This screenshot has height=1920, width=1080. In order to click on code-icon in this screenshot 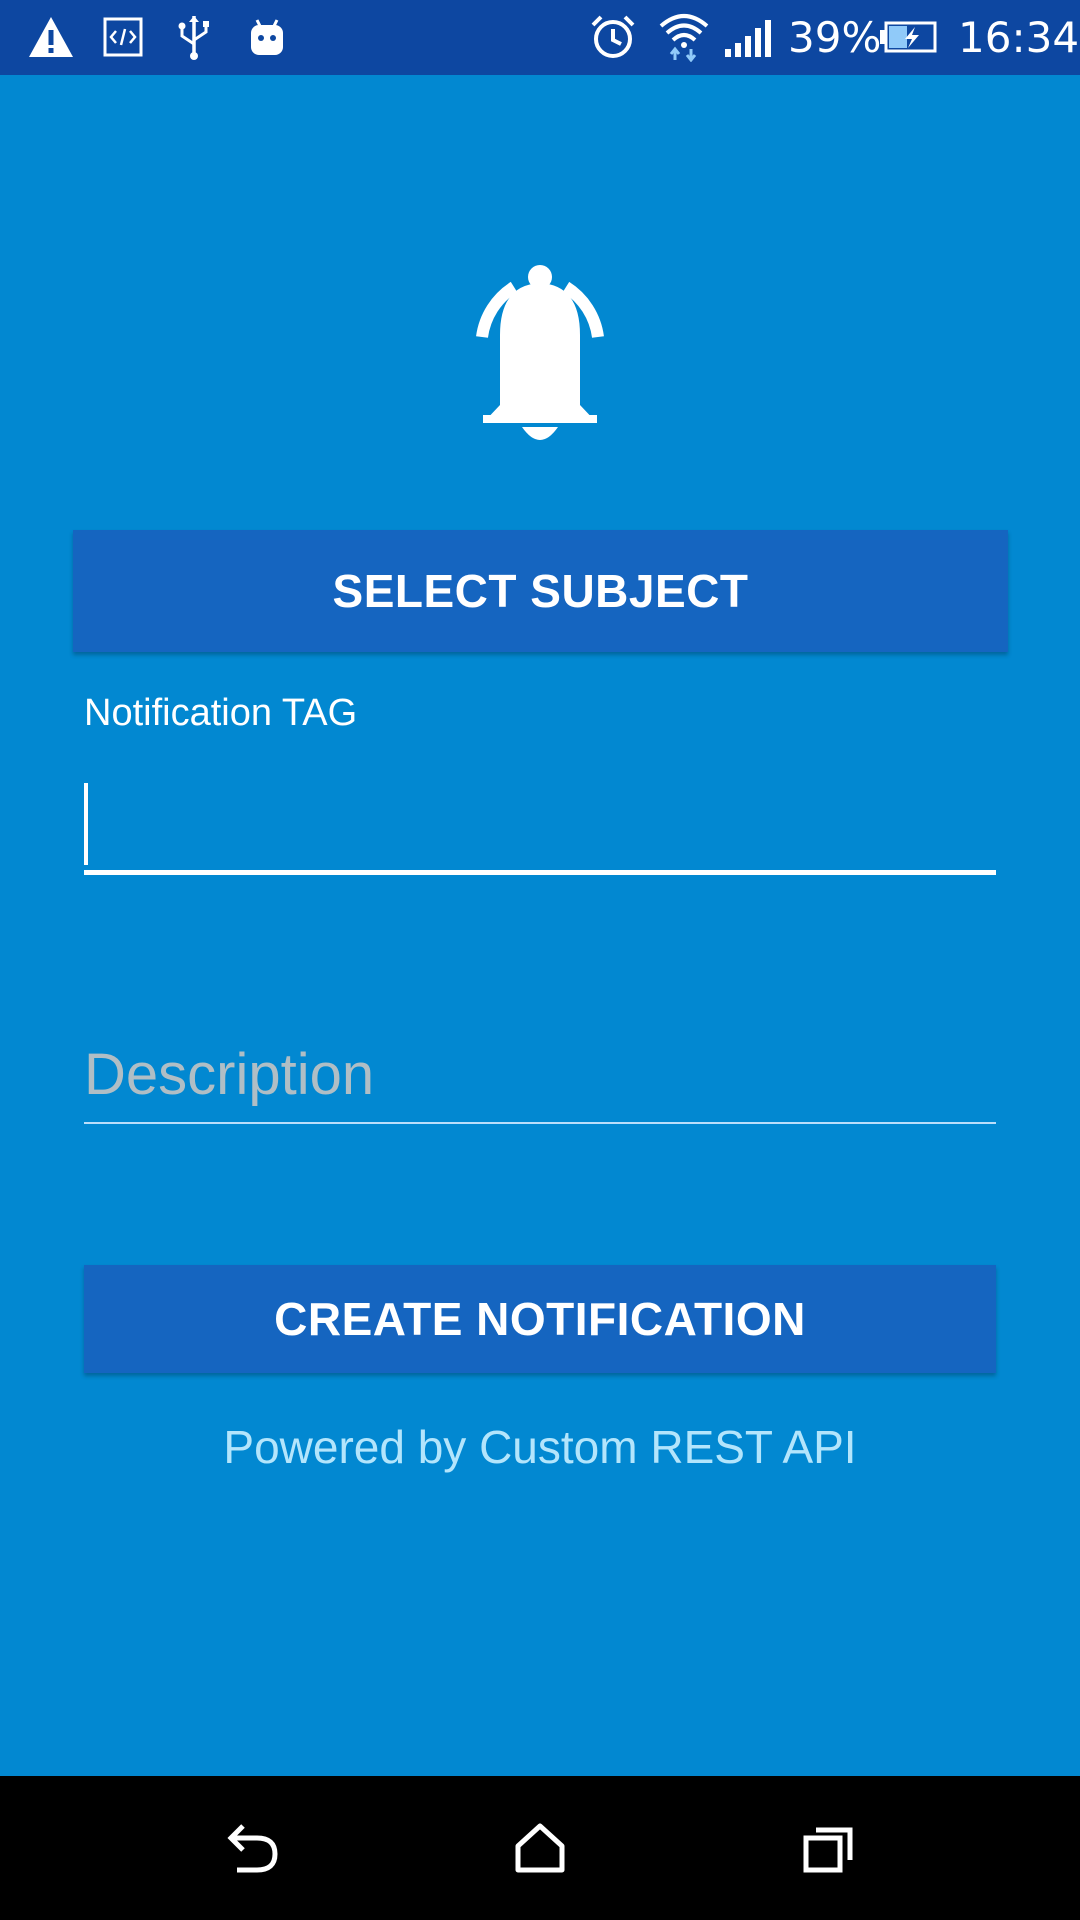, I will do `click(123, 37)`.